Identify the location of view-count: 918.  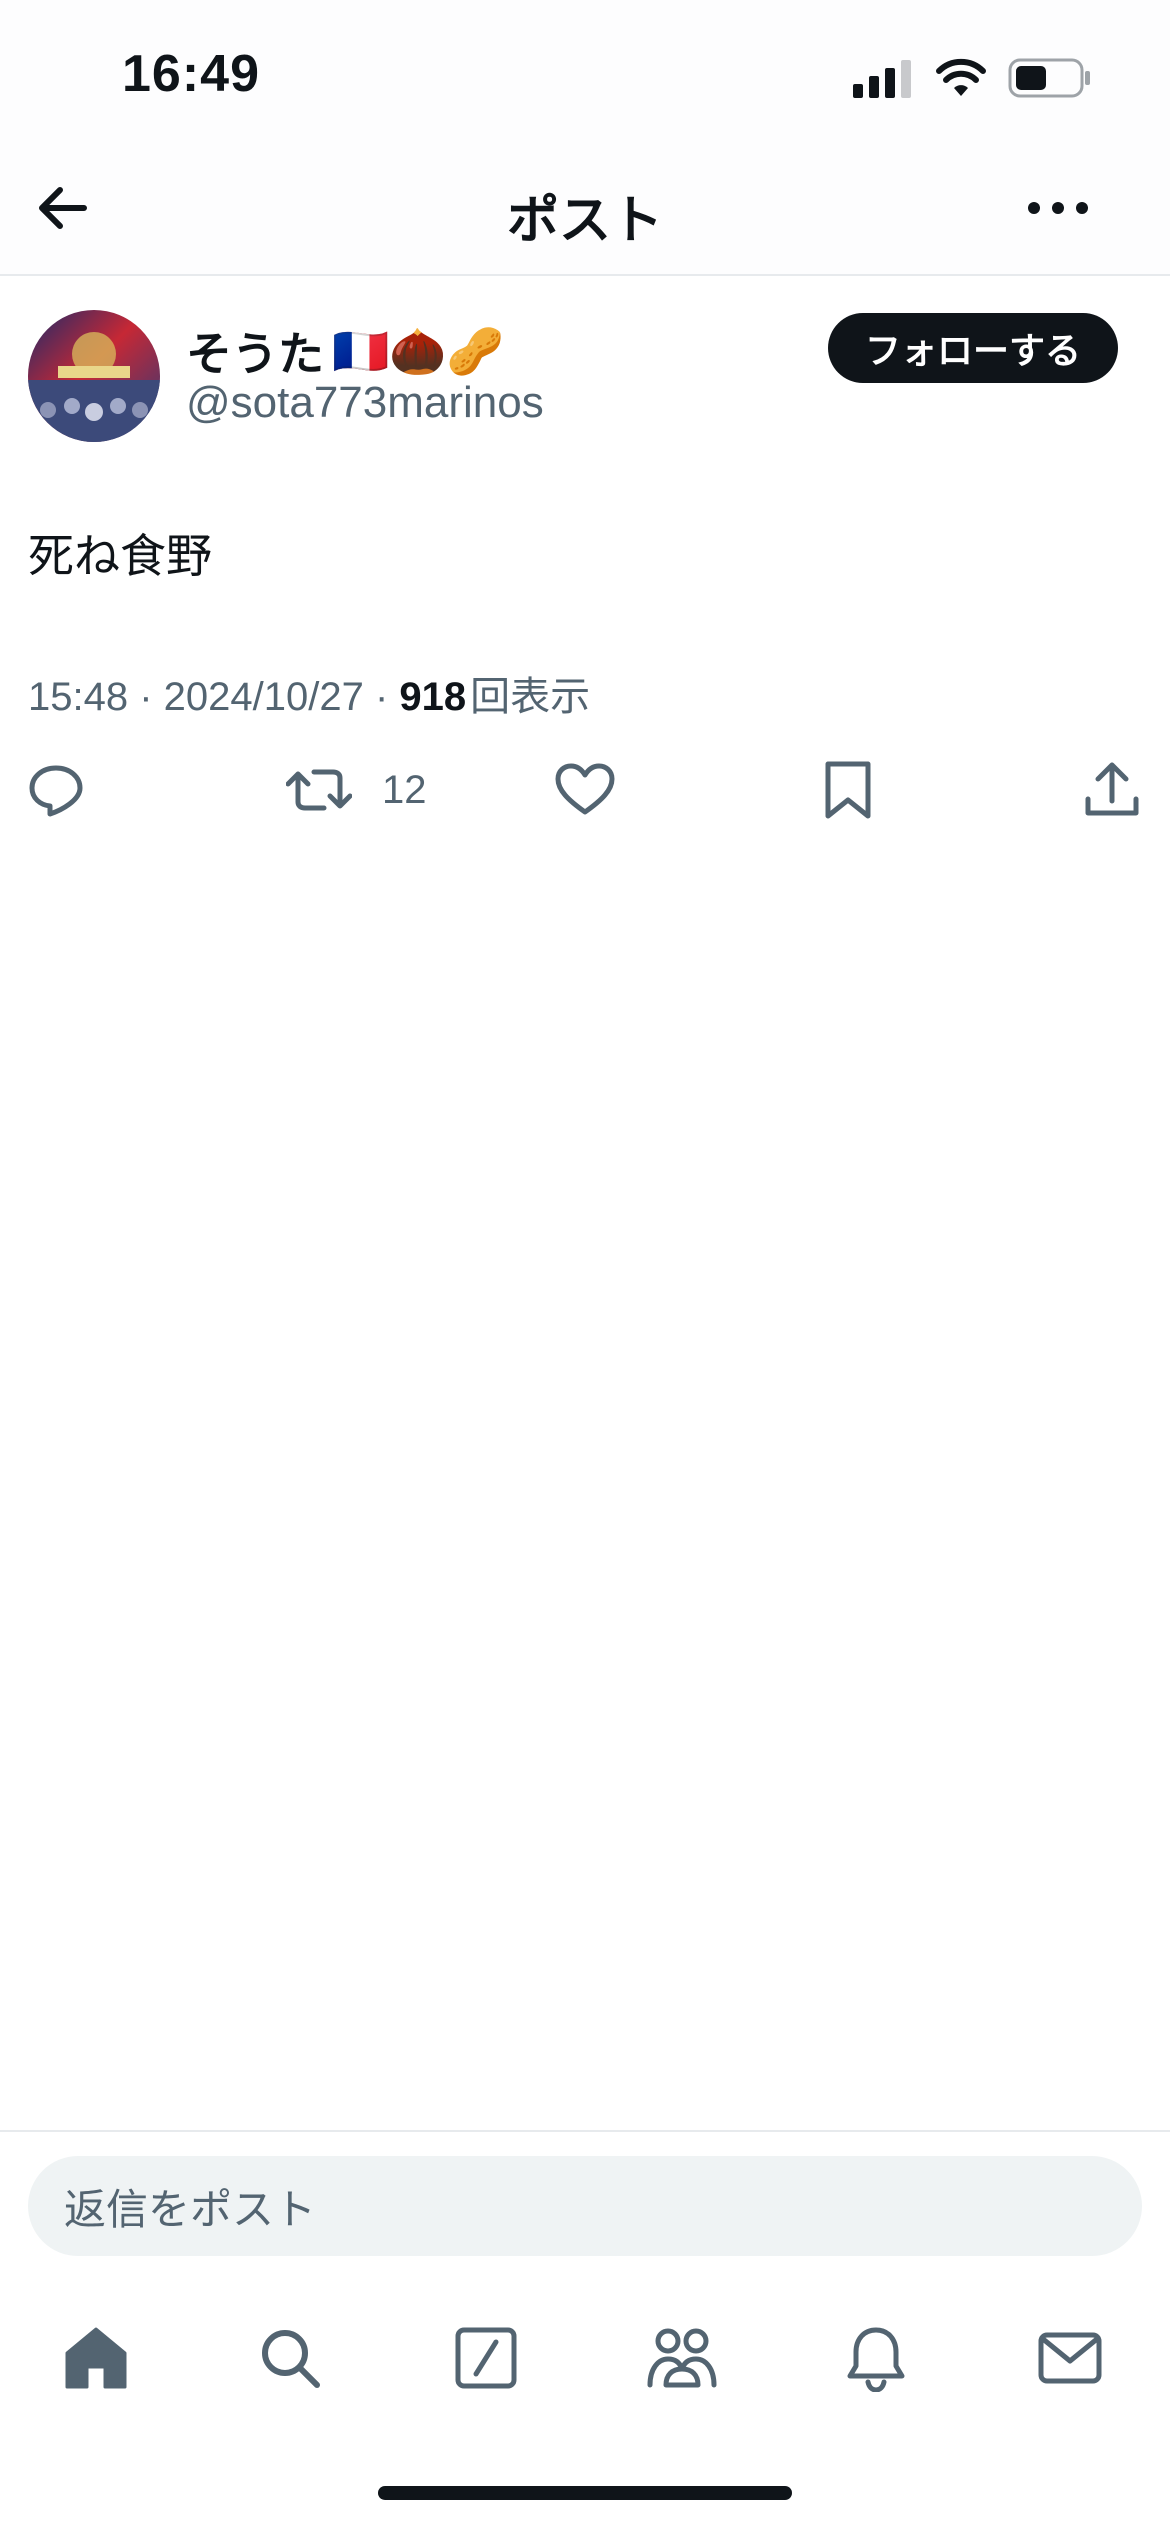
(433, 697).